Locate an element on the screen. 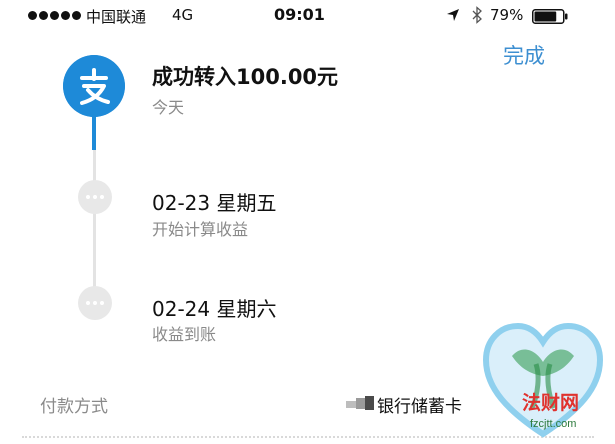 The height and width of the screenshot is (444, 615). earnings-arrival-label: 收益到账 is located at coordinates (184, 334).